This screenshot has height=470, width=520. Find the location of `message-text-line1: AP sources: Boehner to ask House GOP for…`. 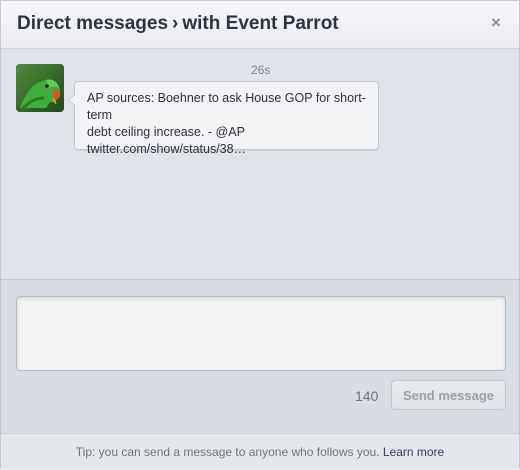

message-text-line1: AP sources: Boehner to ask House GOP for… is located at coordinates (226, 106).